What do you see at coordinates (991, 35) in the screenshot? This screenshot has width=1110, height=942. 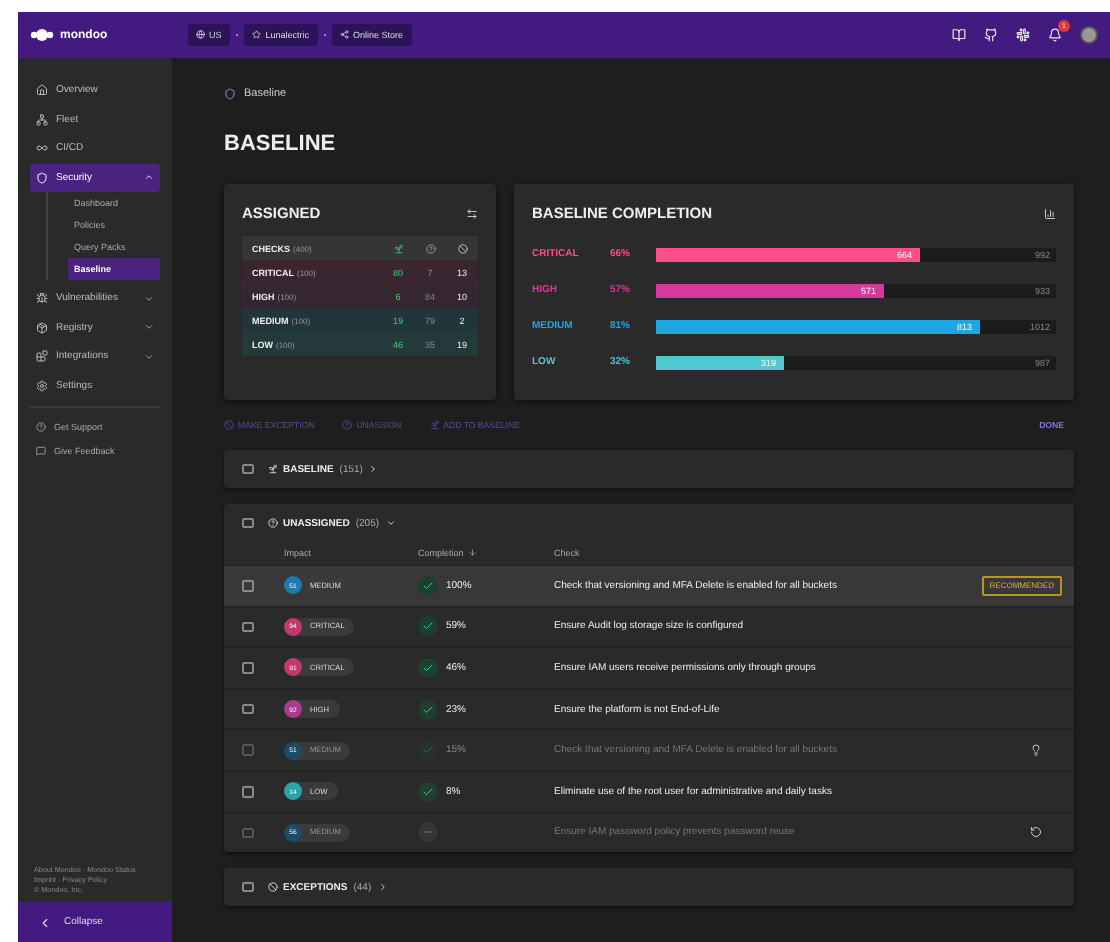 I see `github-icon` at bounding box center [991, 35].